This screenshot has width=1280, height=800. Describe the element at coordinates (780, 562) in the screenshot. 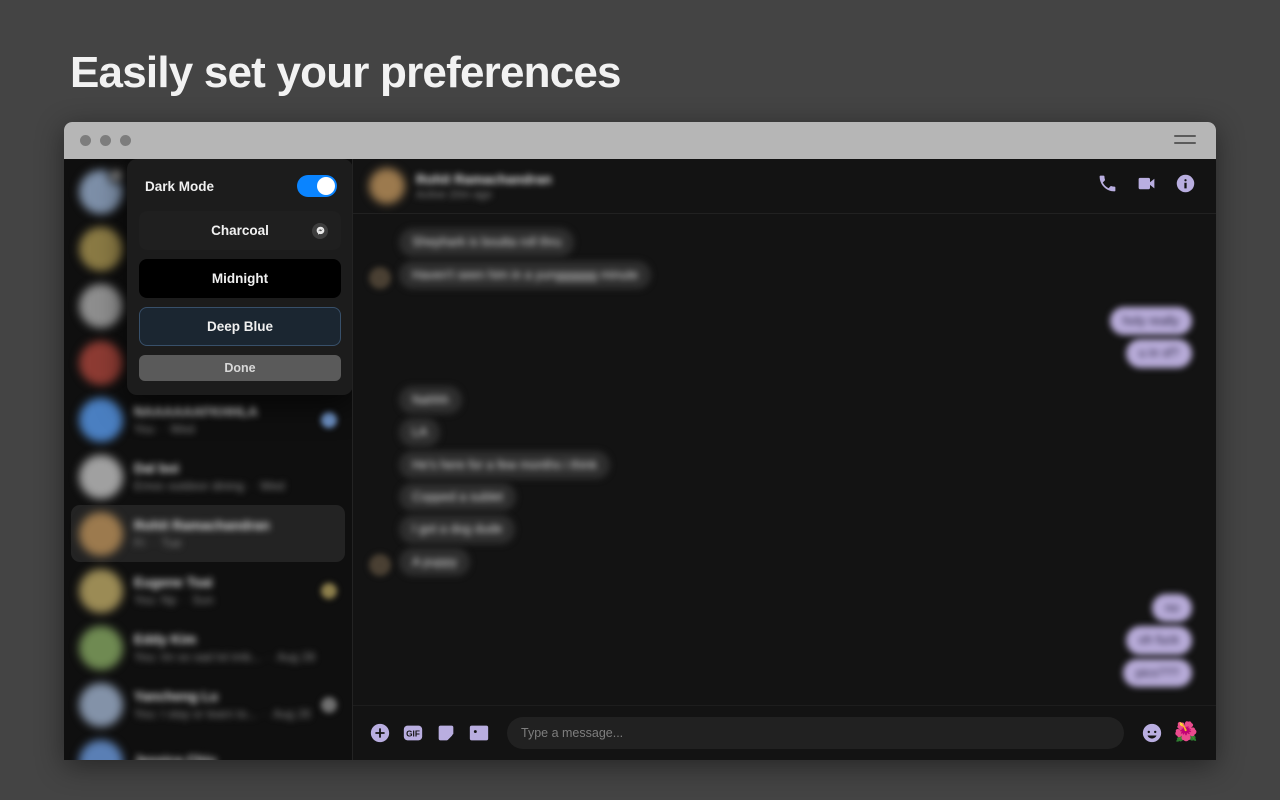

I see `message-row: A puppy` at that location.